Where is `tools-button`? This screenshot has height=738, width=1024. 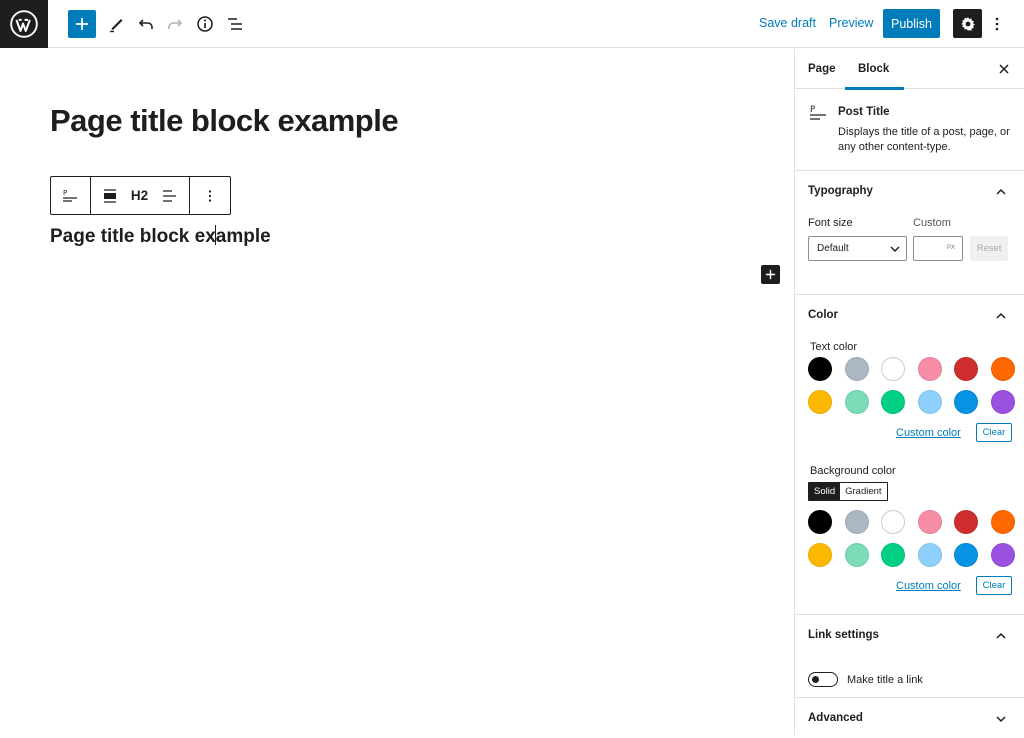
tools-button is located at coordinates (116, 24).